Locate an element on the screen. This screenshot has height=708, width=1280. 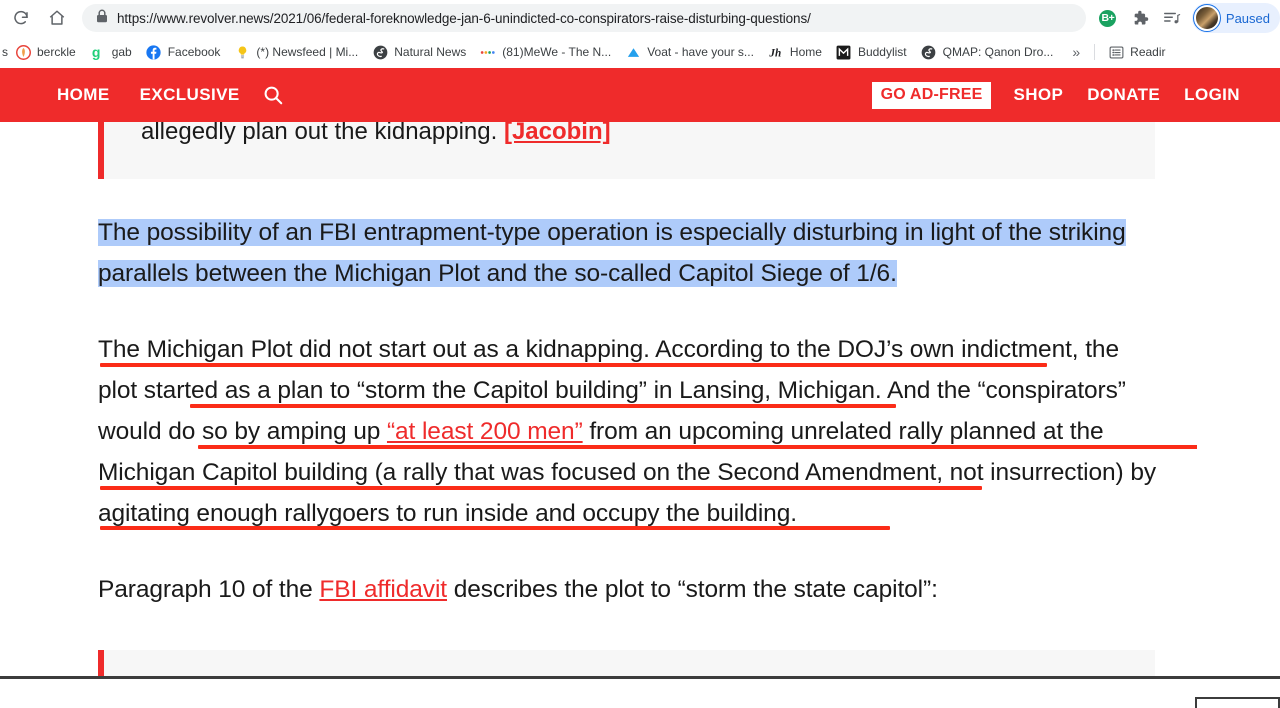
bookmark-label: berckle is located at coordinates (56, 52).